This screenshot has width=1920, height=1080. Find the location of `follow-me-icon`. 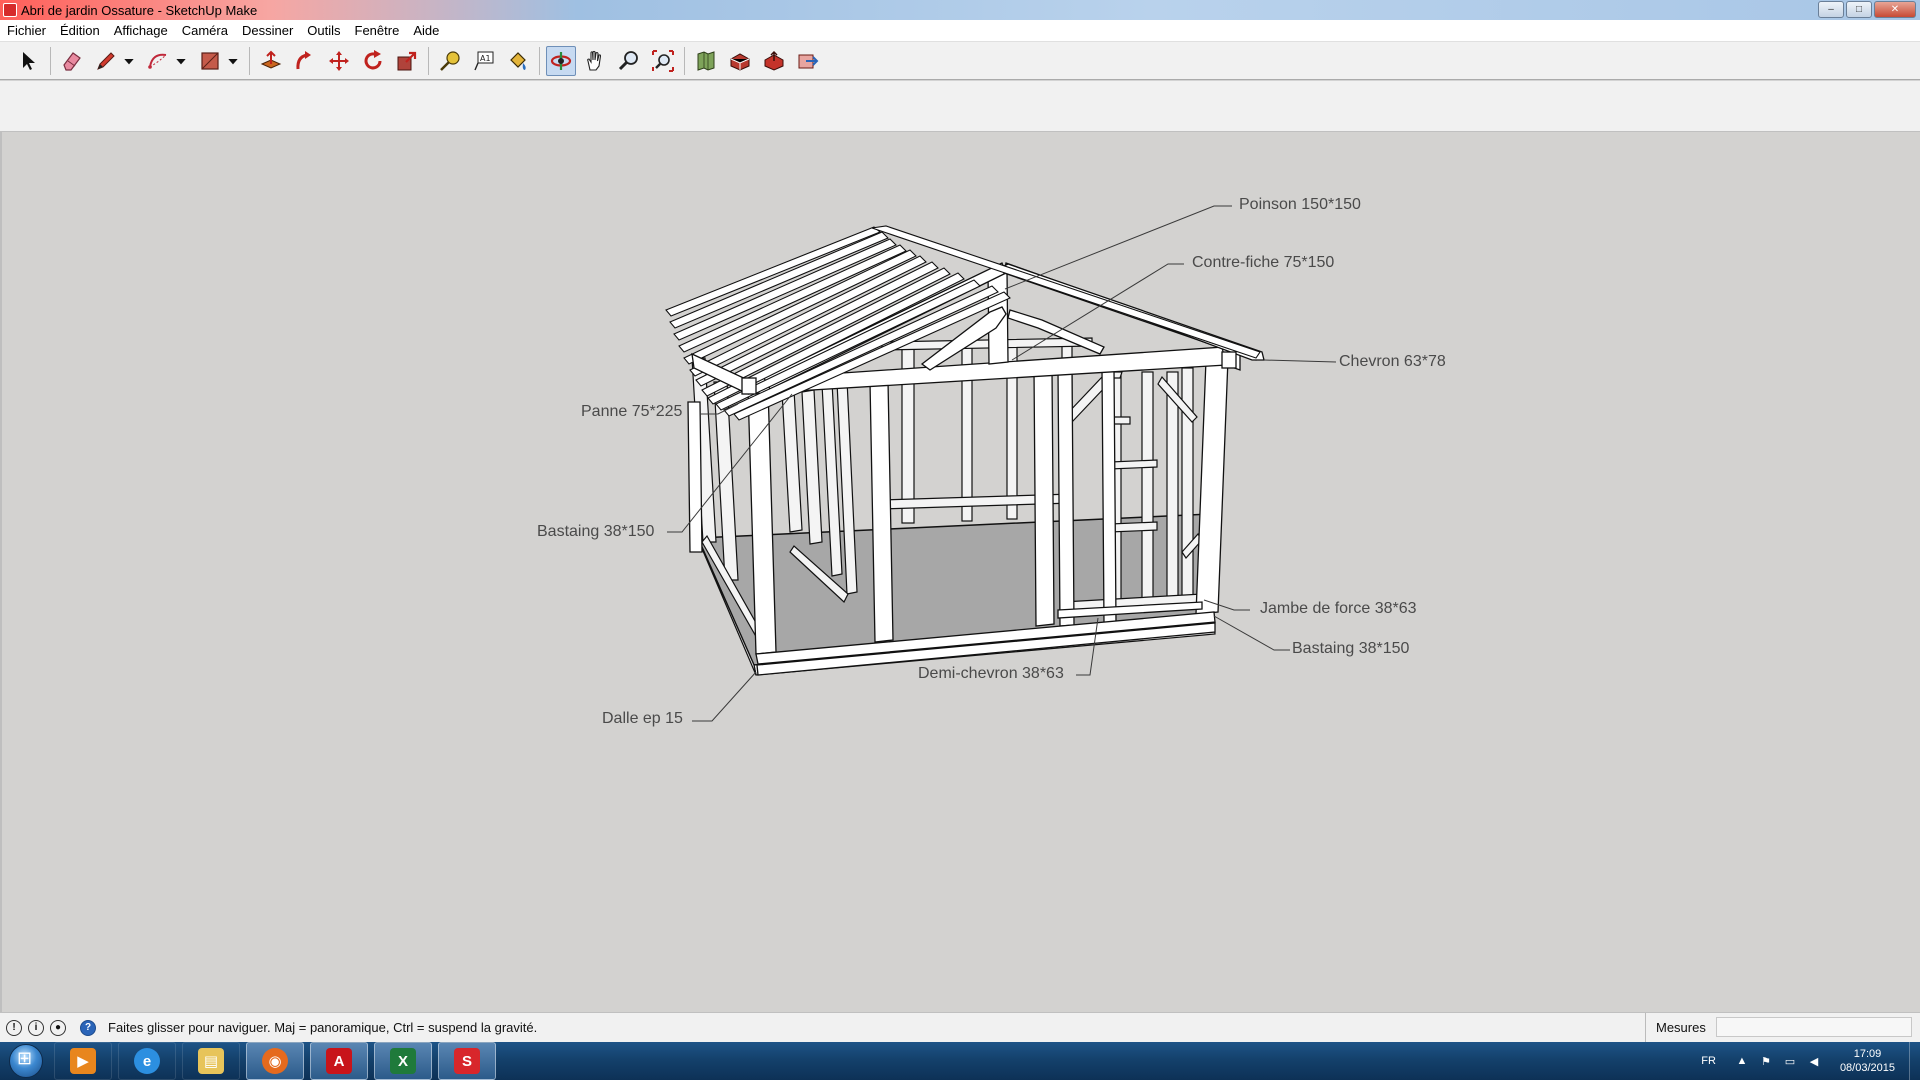

follow-me-icon is located at coordinates (303, 59).